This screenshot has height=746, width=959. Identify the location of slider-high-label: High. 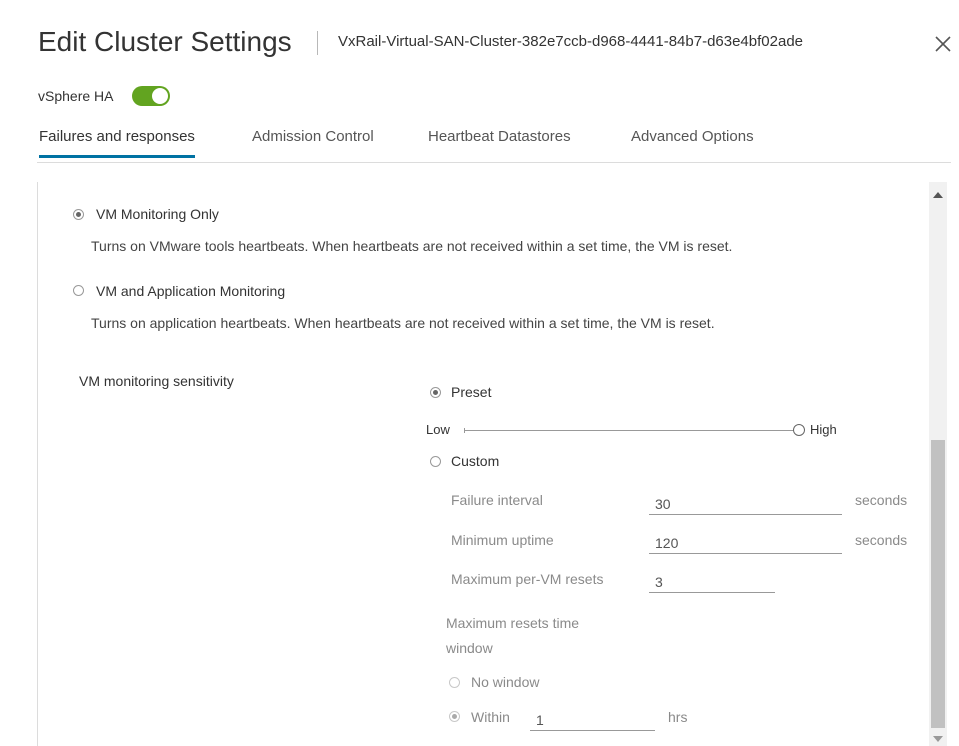
(823, 429).